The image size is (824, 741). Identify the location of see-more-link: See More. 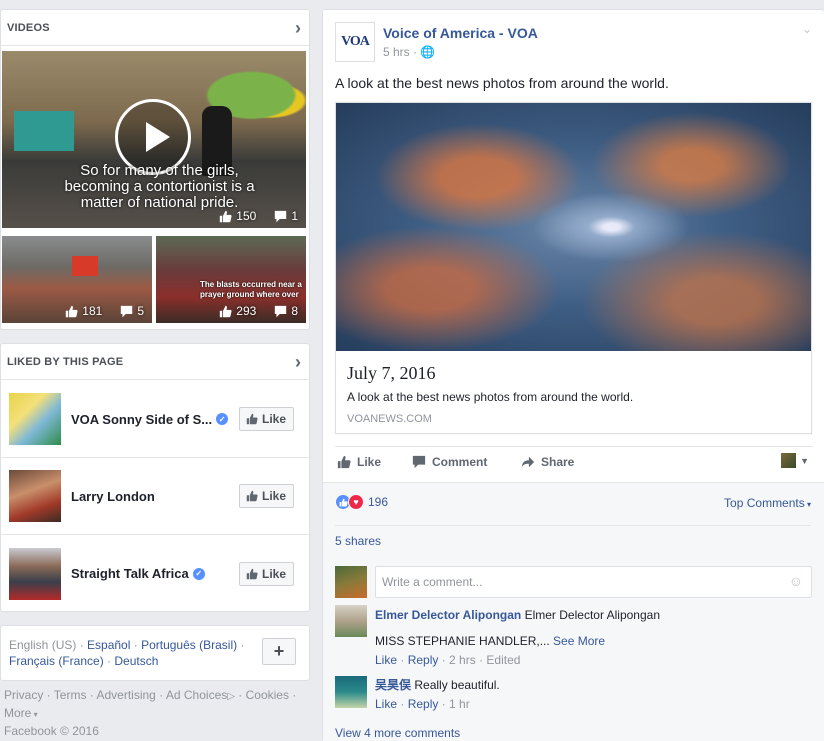
(579, 641).